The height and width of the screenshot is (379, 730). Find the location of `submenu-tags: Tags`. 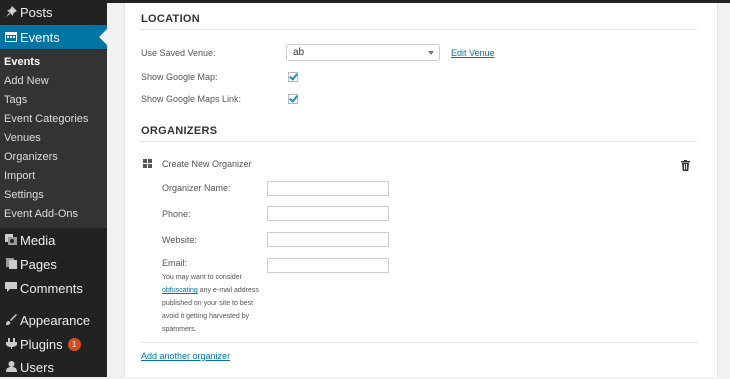

submenu-tags: Tags is located at coordinates (15, 100).